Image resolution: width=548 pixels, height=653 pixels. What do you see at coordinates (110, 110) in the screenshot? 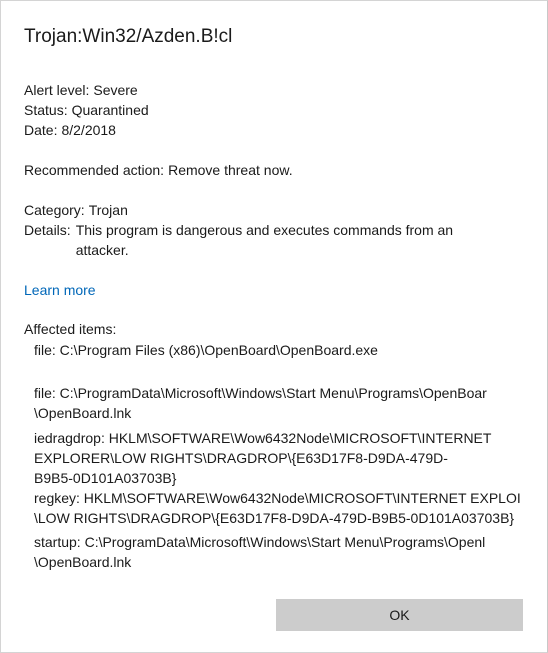
I see `status-value: Quarantined` at bounding box center [110, 110].